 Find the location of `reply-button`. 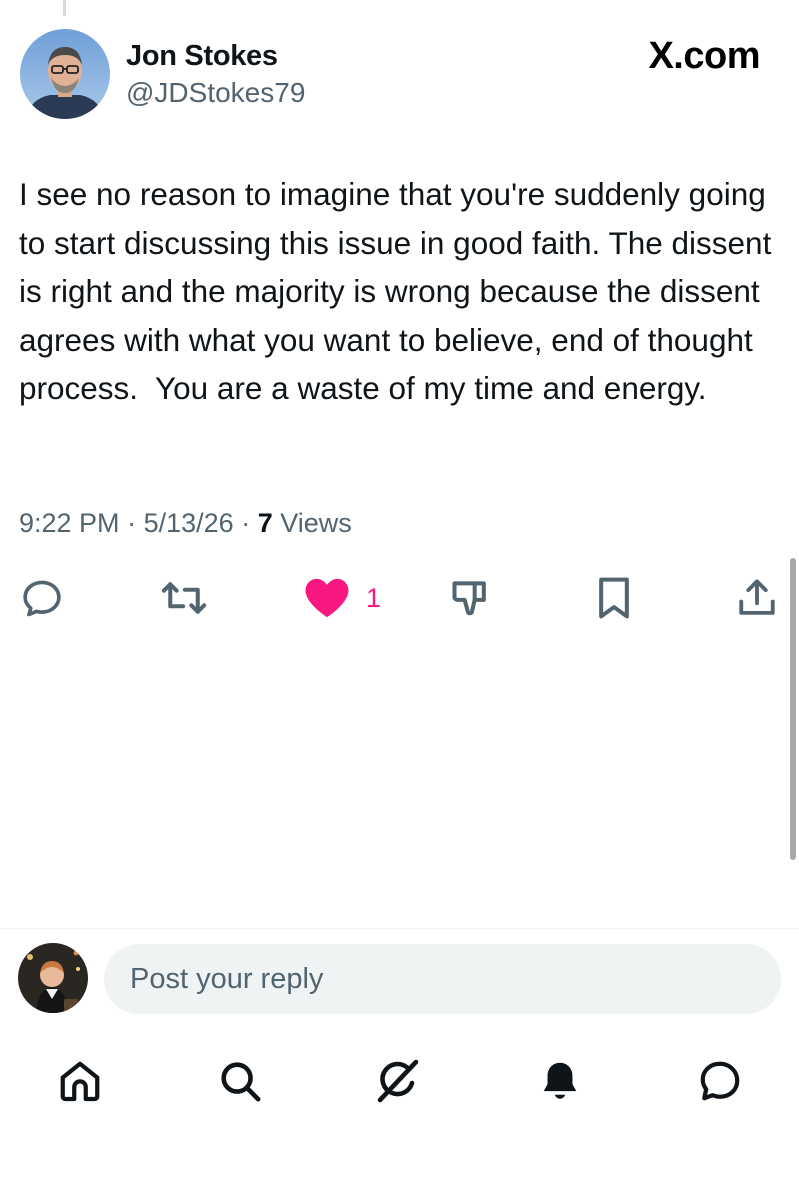

reply-button is located at coordinates (42, 598).